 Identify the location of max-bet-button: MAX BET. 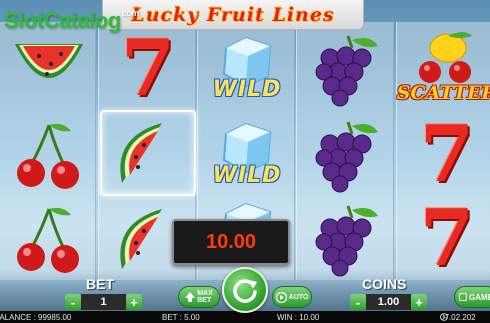
(199, 297).